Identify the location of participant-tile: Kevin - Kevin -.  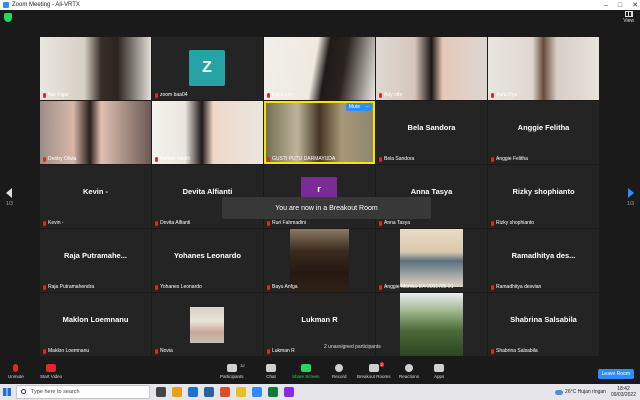
(95, 196).